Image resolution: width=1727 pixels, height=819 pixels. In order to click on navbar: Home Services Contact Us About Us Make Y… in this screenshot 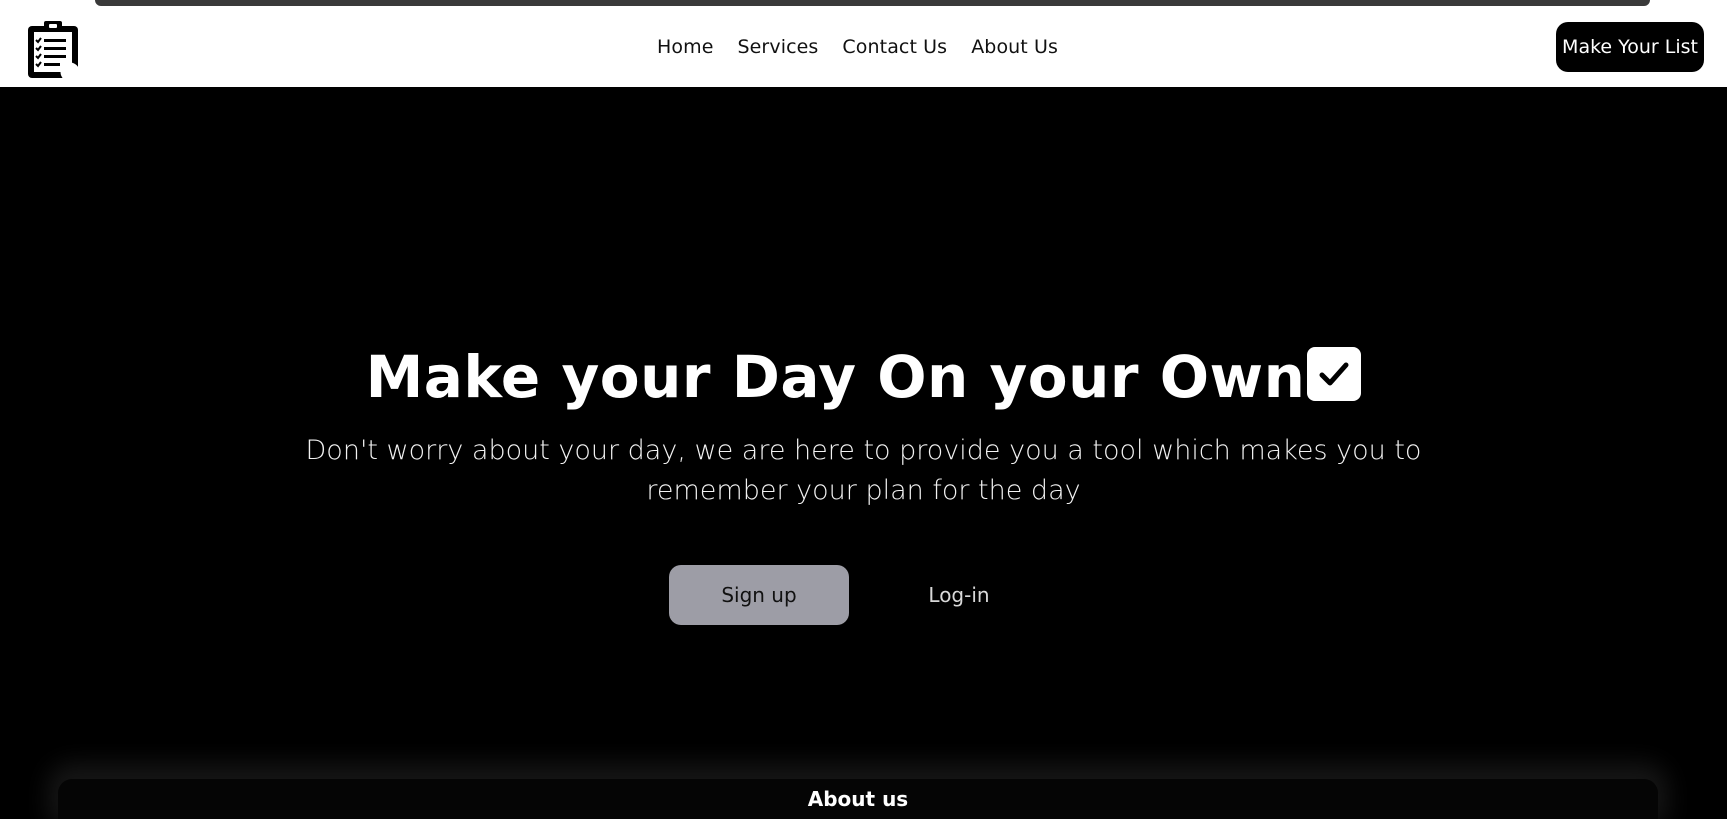, I will do `click(863, 46)`.